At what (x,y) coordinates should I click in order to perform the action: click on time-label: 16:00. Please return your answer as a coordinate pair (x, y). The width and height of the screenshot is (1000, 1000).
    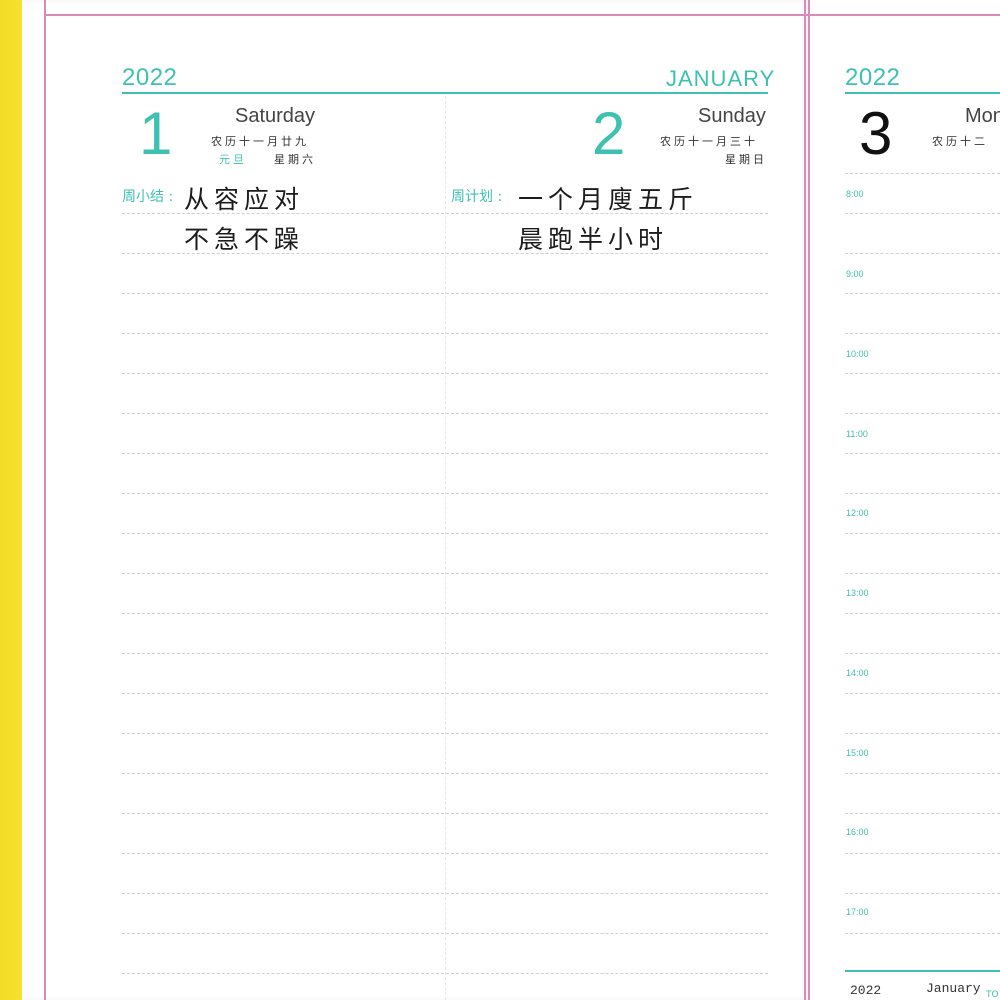
    Looking at the image, I should click on (857, 832).